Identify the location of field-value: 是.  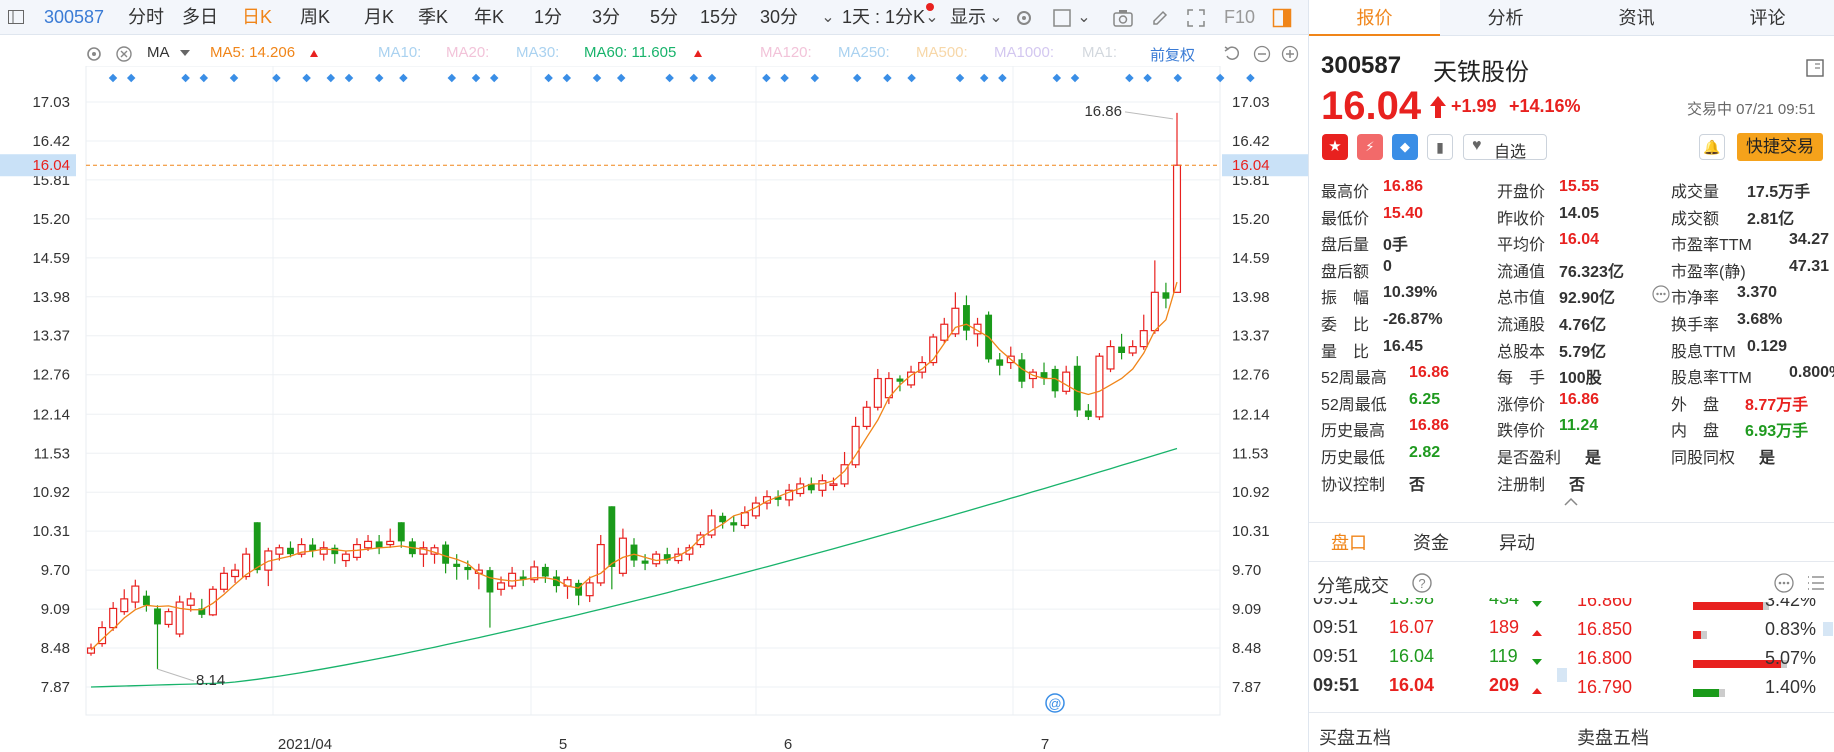
(1767, 458).